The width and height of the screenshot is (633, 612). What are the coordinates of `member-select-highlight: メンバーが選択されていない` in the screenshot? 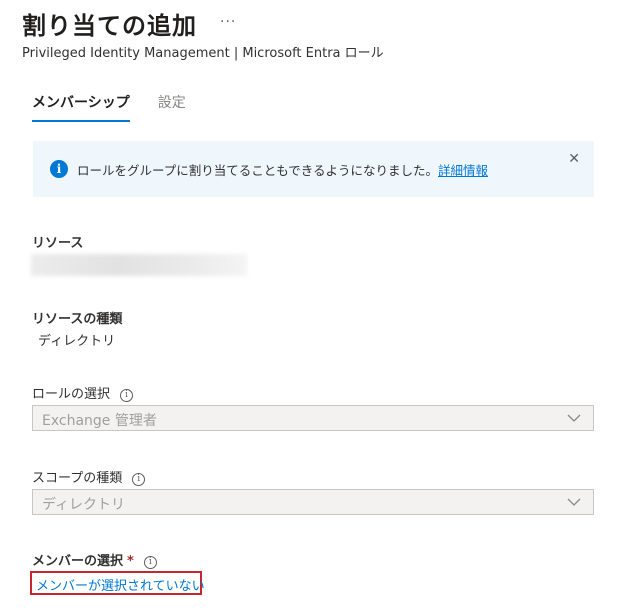 It's located at (117, 583).